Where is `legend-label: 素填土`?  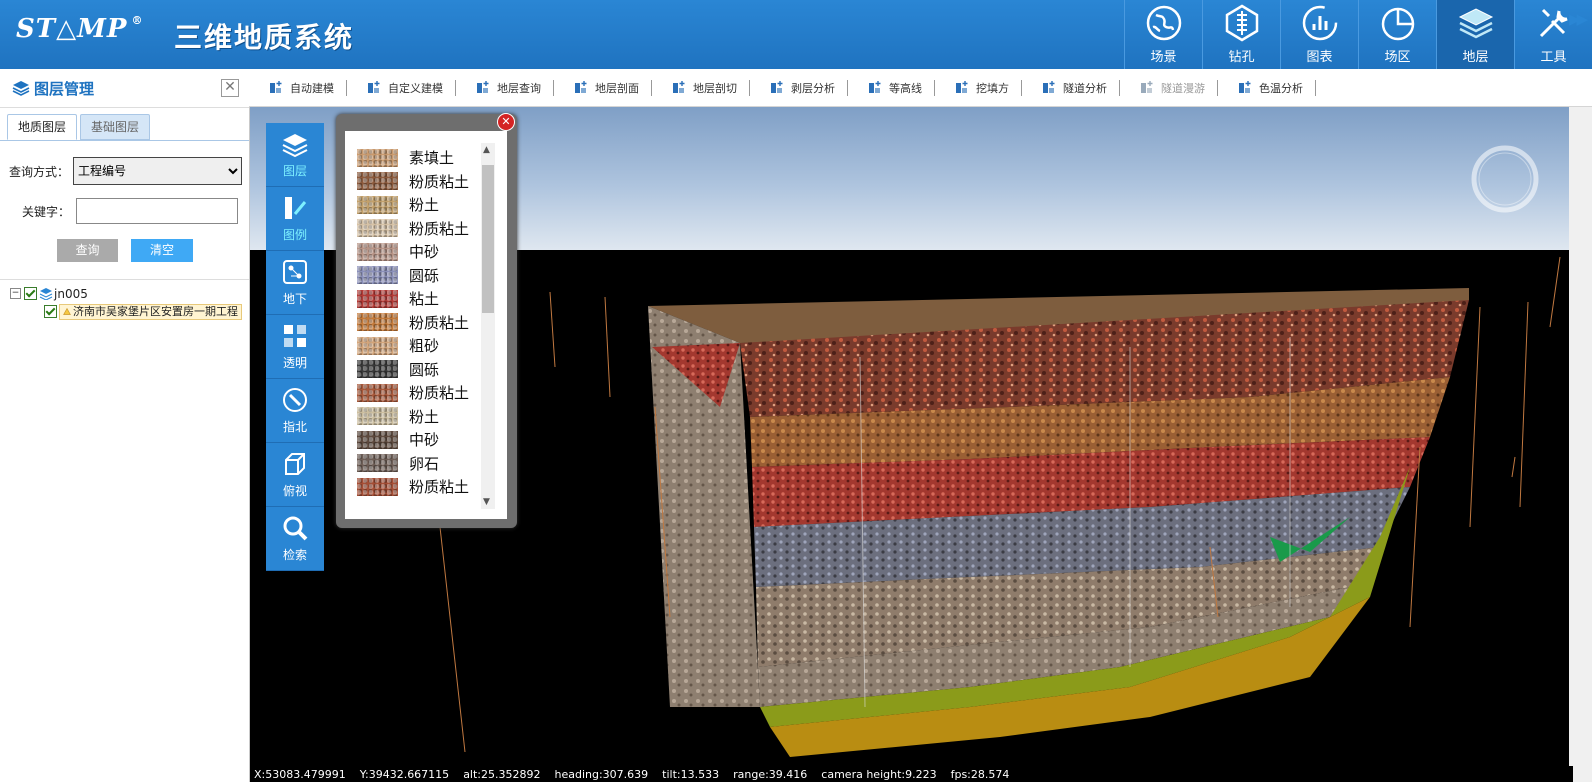
legend-label: 素填土 is located at coordinates (432, 158).